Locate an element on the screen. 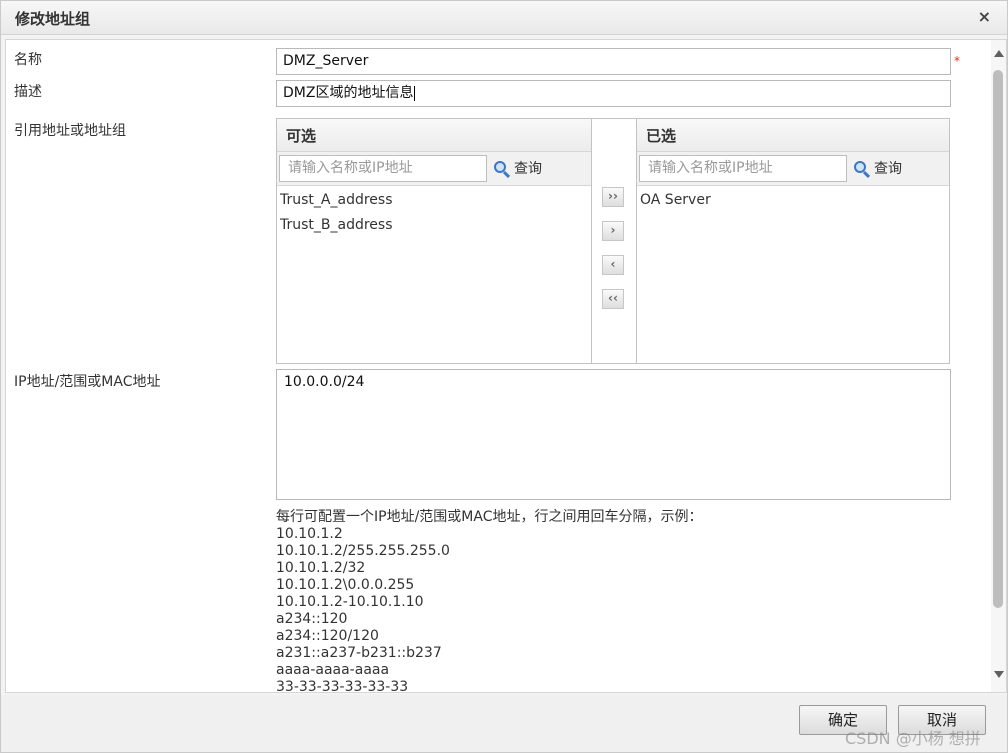  selected-search-placeholder: 请输入名称或IP地址 is located at coordinates (710, 168).